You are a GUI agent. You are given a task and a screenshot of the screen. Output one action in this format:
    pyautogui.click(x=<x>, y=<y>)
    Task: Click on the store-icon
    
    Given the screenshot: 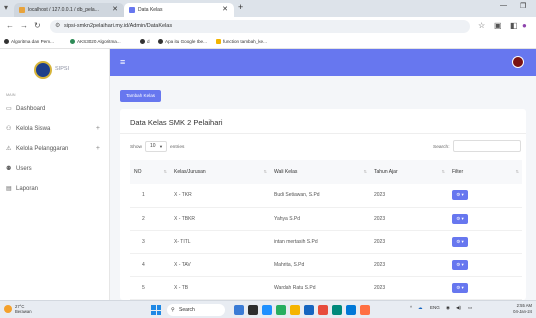 What is the action you would take?
    pyautogui.click(x=281, y=310)
    